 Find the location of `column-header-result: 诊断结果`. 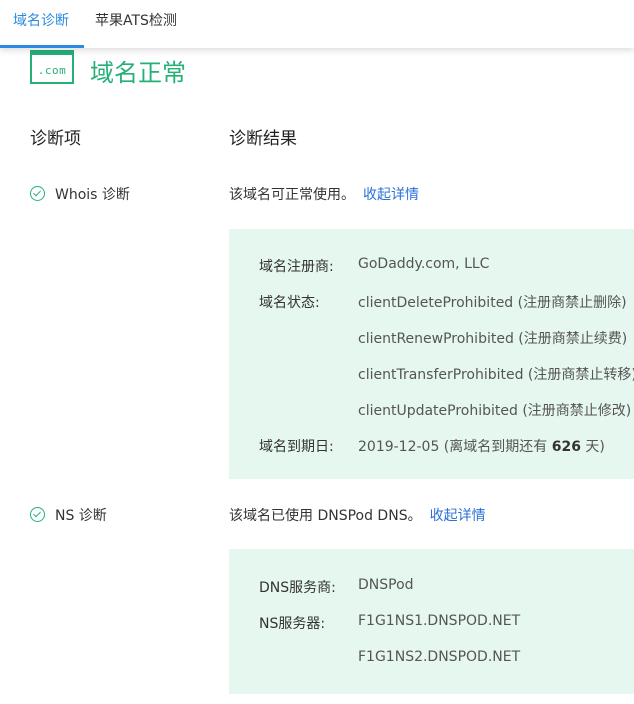

column-header-result: 诊断结果 is located at coordinates (263, 139).